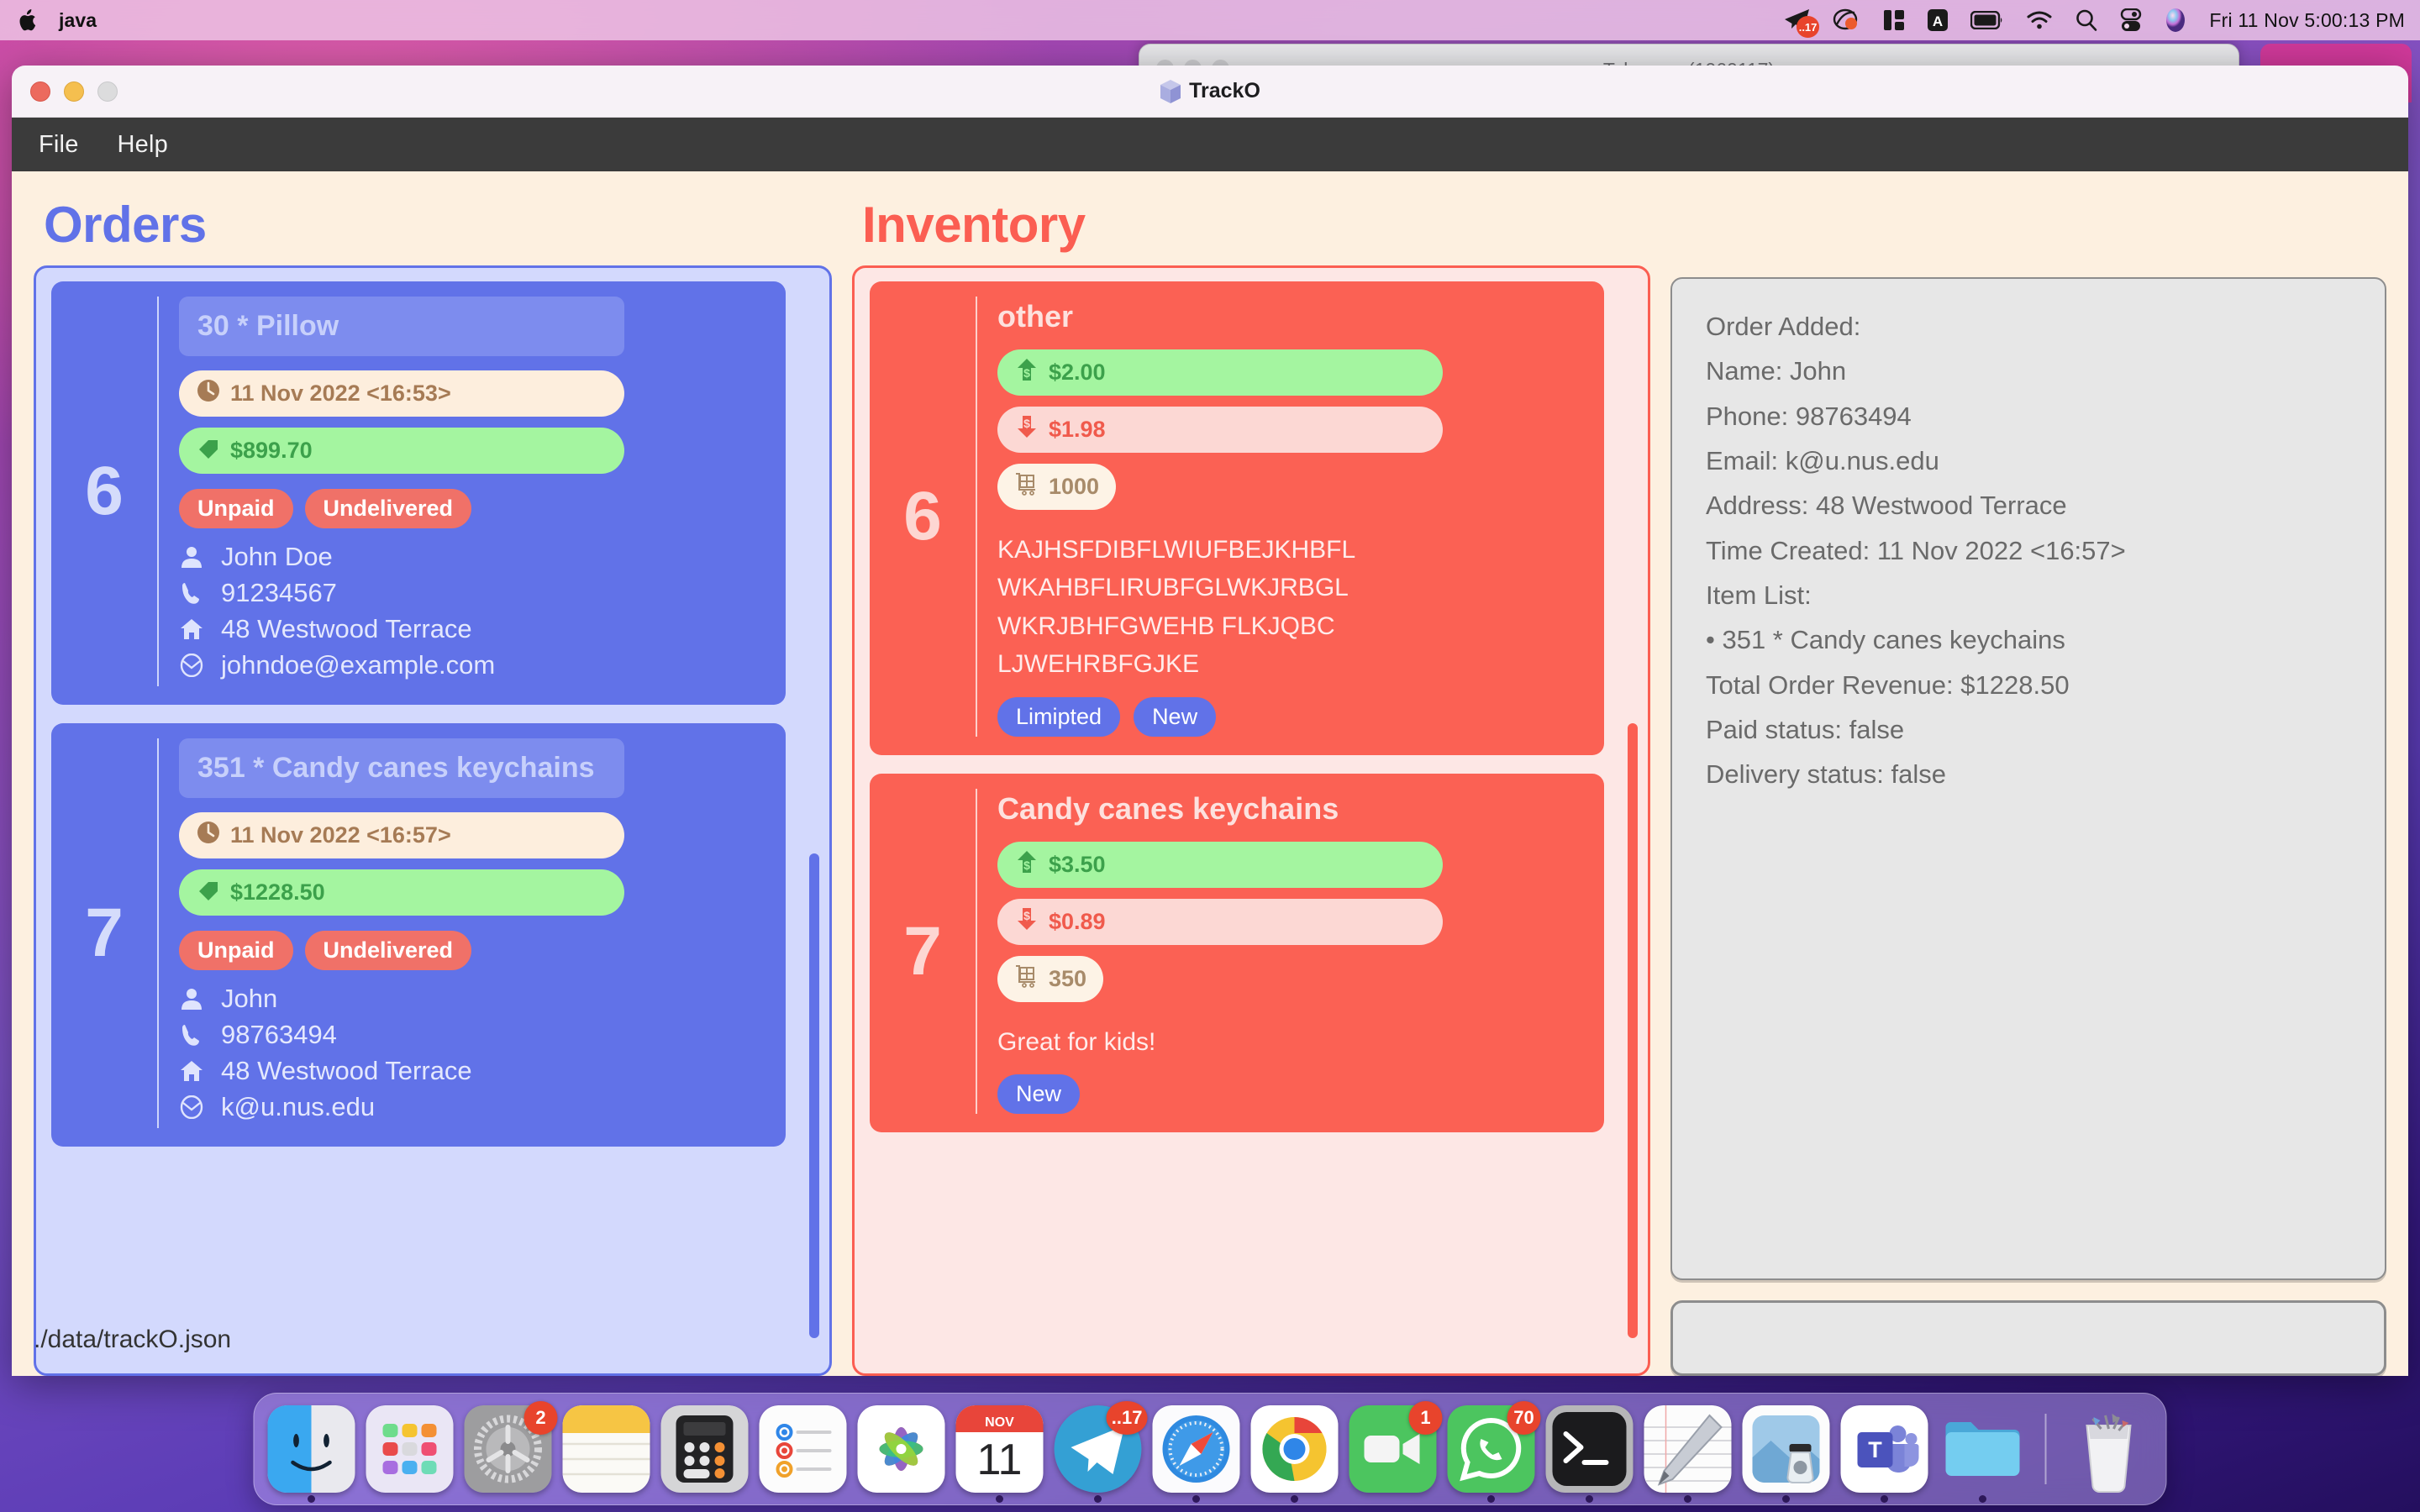  Describe the element at coordinates (59, 145) in the screenshot. I see `menu-item-file: File` at that location.